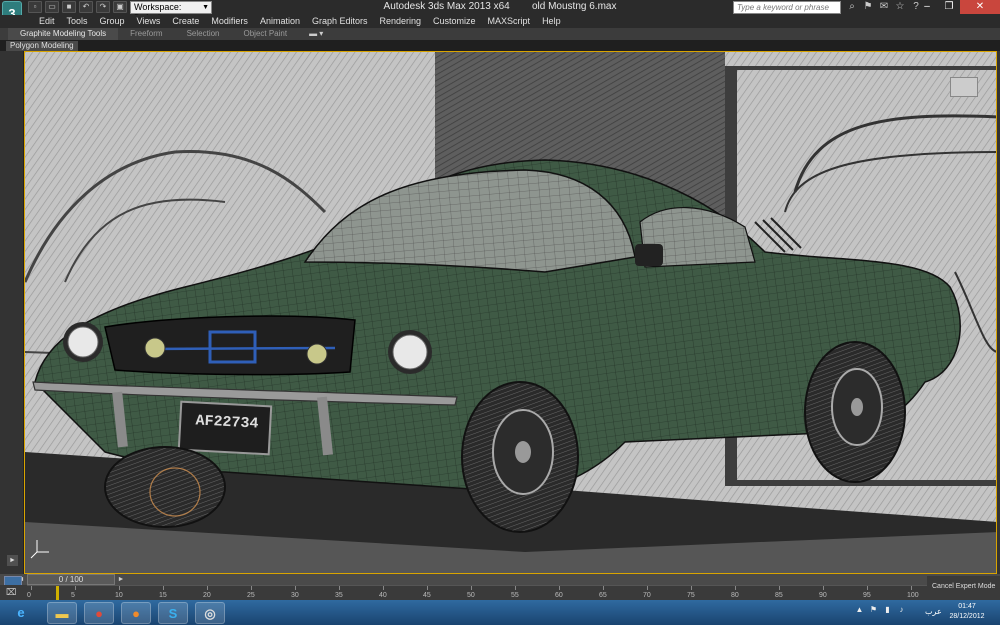 This screenshot has width=1000, height=625. What do you see at coordinates (280, 21) in the screenshot?
I see `menu-animation: Animation` at bounding box center [280, 21].